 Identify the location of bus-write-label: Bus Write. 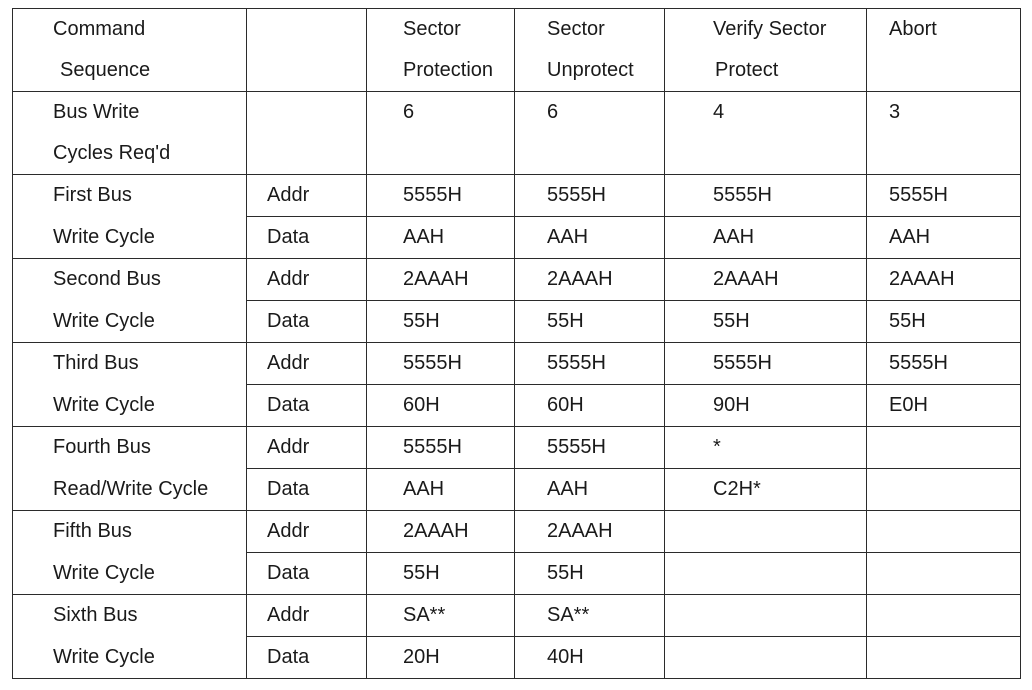
(129, 112).